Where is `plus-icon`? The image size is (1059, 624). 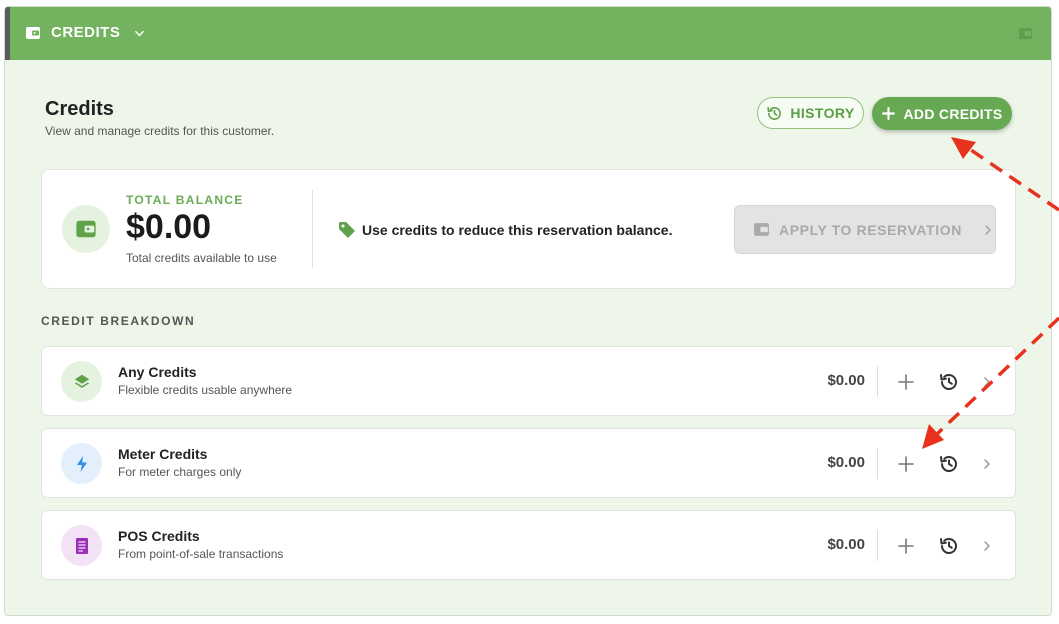
plus-icon is located at coordinates (888, 113).